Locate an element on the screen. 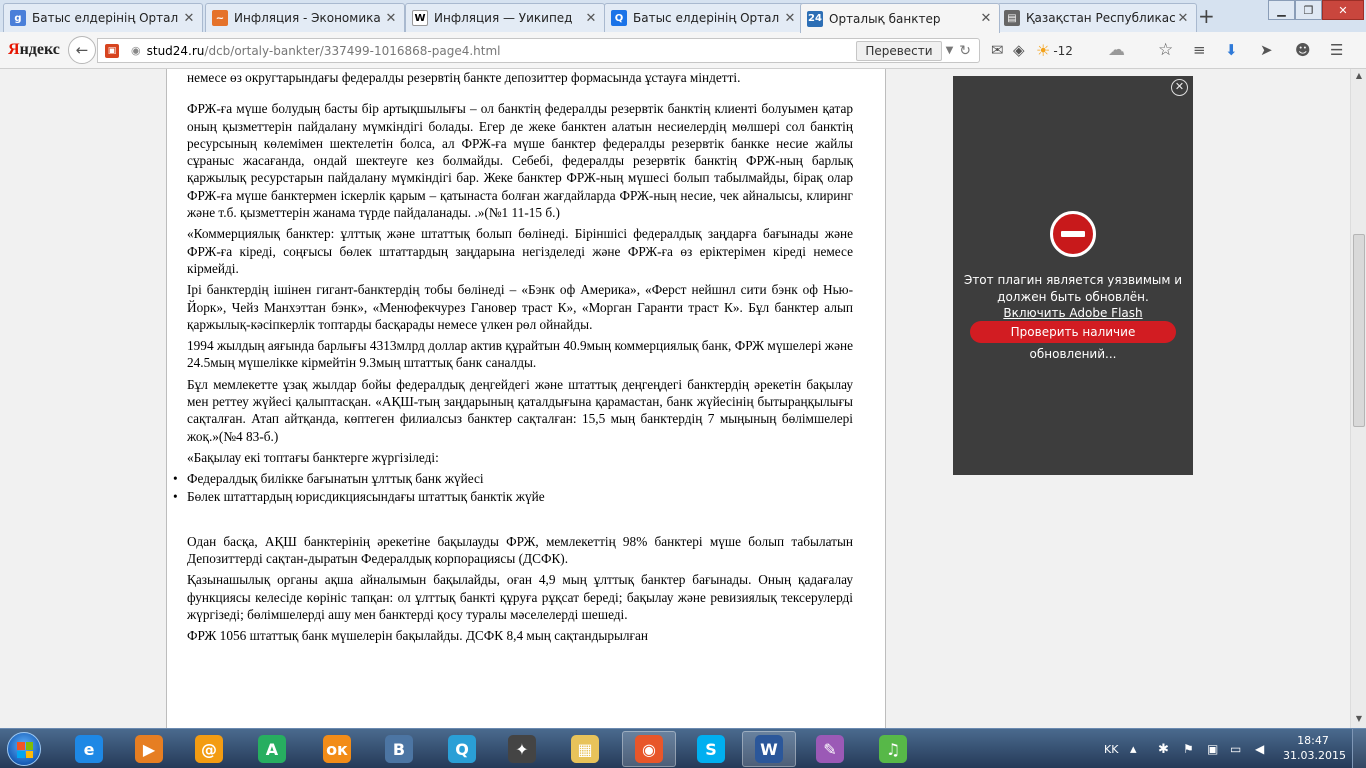 The width and height of the screenshot is (1366, 768). start-button is located at coordinates (24, 749).